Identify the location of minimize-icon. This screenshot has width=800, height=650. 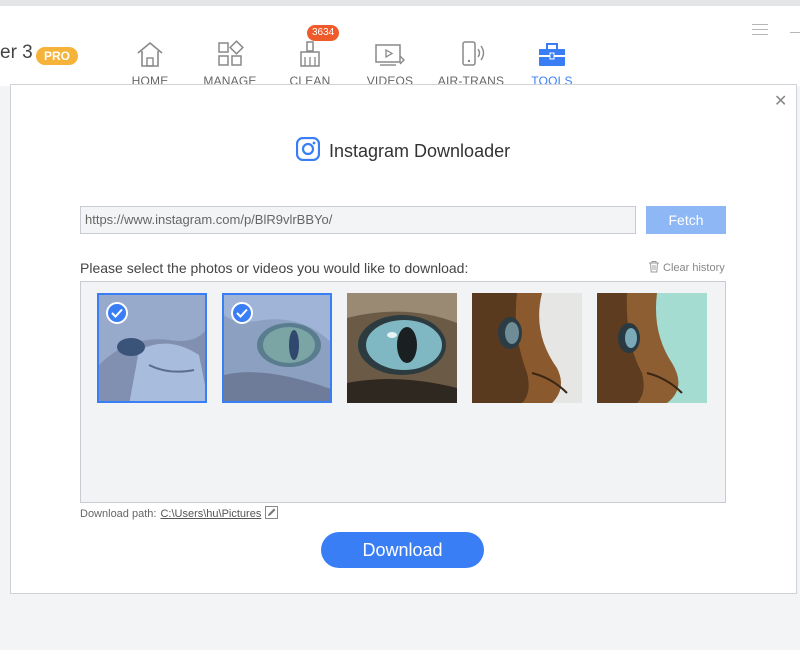
(795, 32).